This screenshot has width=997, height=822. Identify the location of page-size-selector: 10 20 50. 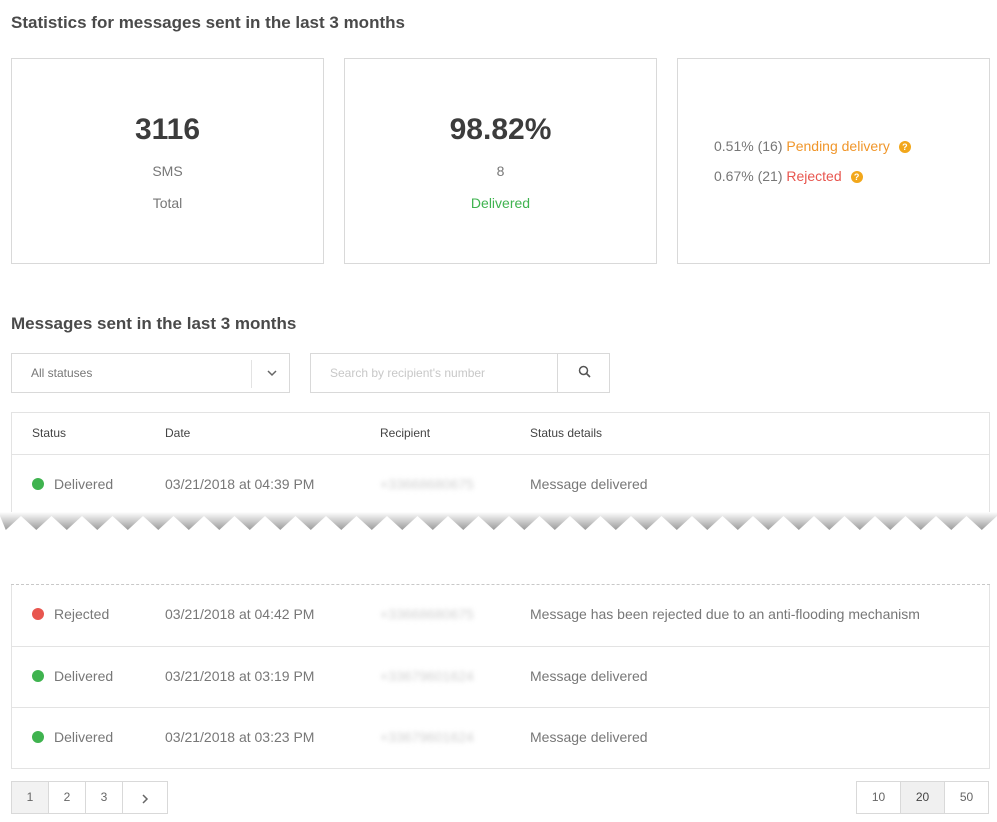
(922, 797).